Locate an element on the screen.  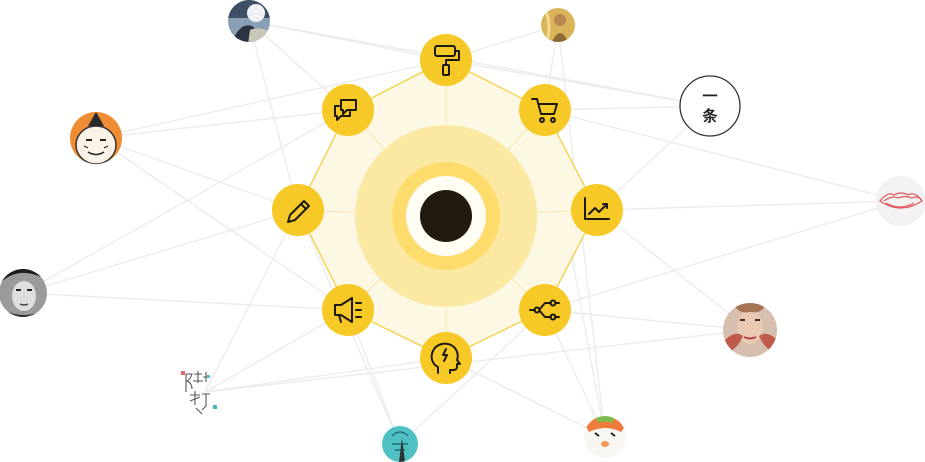
hub-node-chat is located at coordinates (348, 110).